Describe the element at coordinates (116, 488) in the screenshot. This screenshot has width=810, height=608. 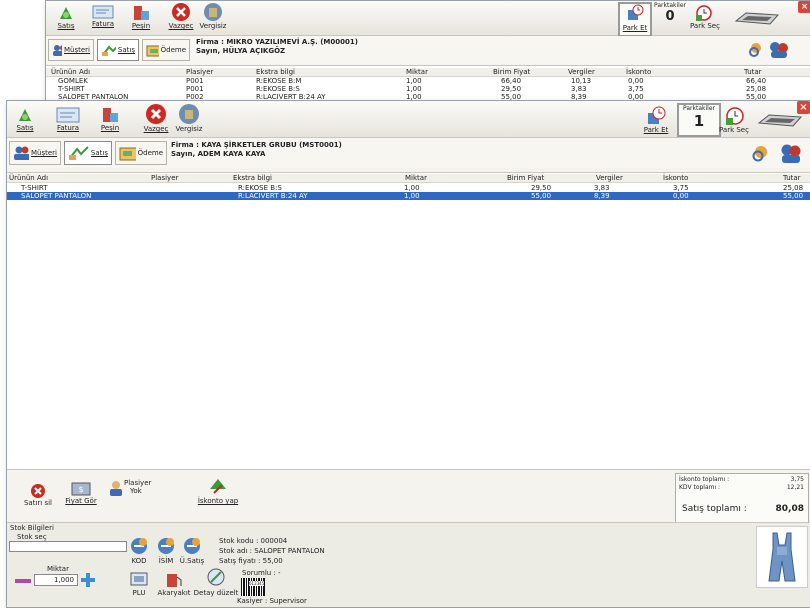
I see `salesperson-icon` at that location.